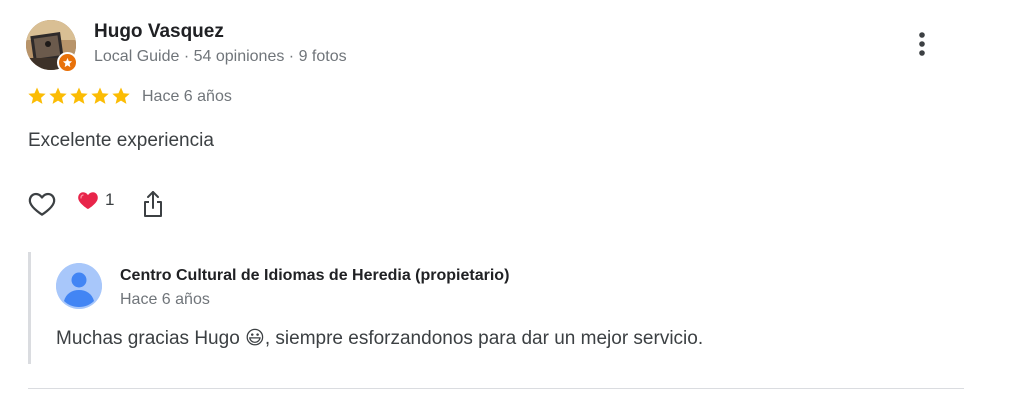 This screenshot has height=404, width=1024. I want to click on red-heart-icon, so click(88, 201).